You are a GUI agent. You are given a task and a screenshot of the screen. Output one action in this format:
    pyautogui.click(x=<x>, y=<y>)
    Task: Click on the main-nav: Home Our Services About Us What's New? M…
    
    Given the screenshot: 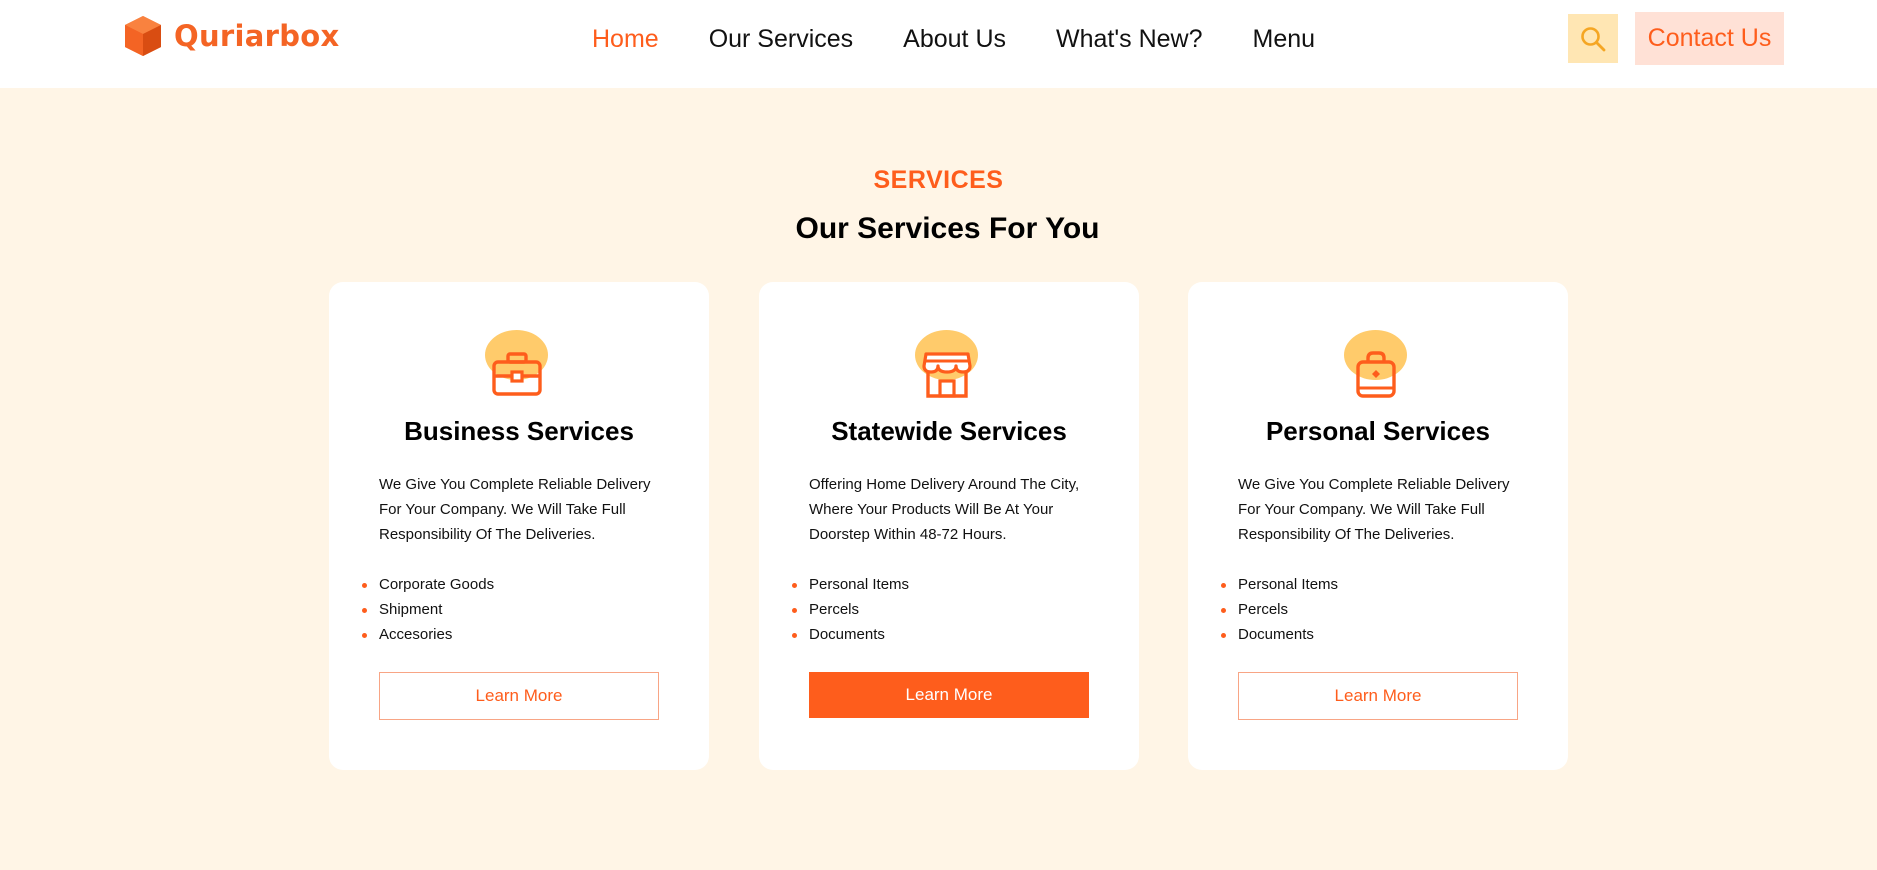 What is the action you would take?
    pyautogui.click(x=953, y=39)
    